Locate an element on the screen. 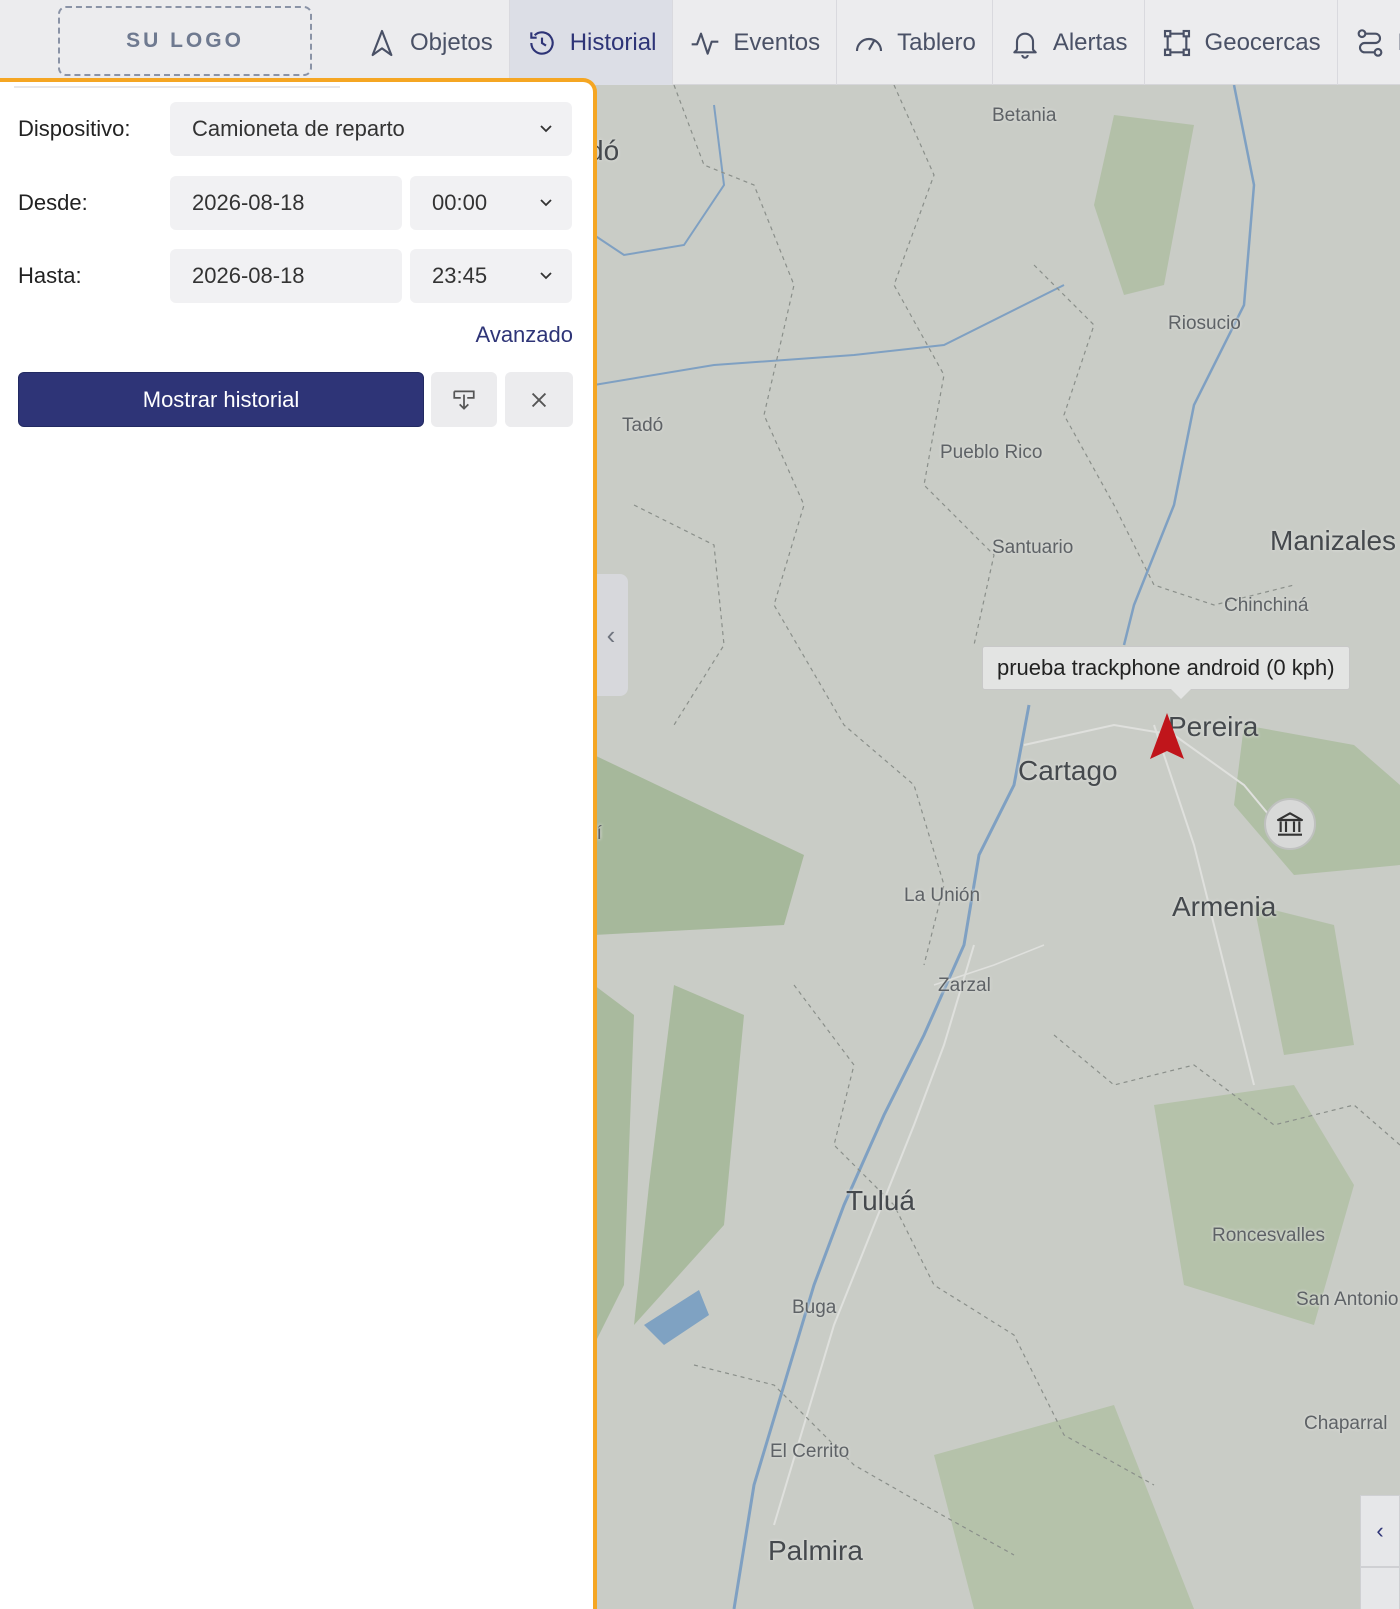  city-label: Tuluá is located at coordinates (881, 1200).